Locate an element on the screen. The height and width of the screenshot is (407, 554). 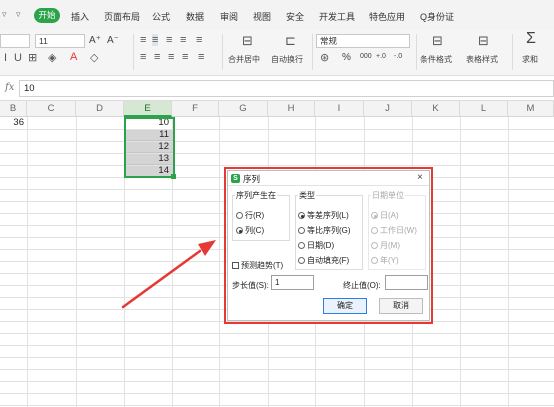
type-label: 类型 is located at coordinates (307, 195).